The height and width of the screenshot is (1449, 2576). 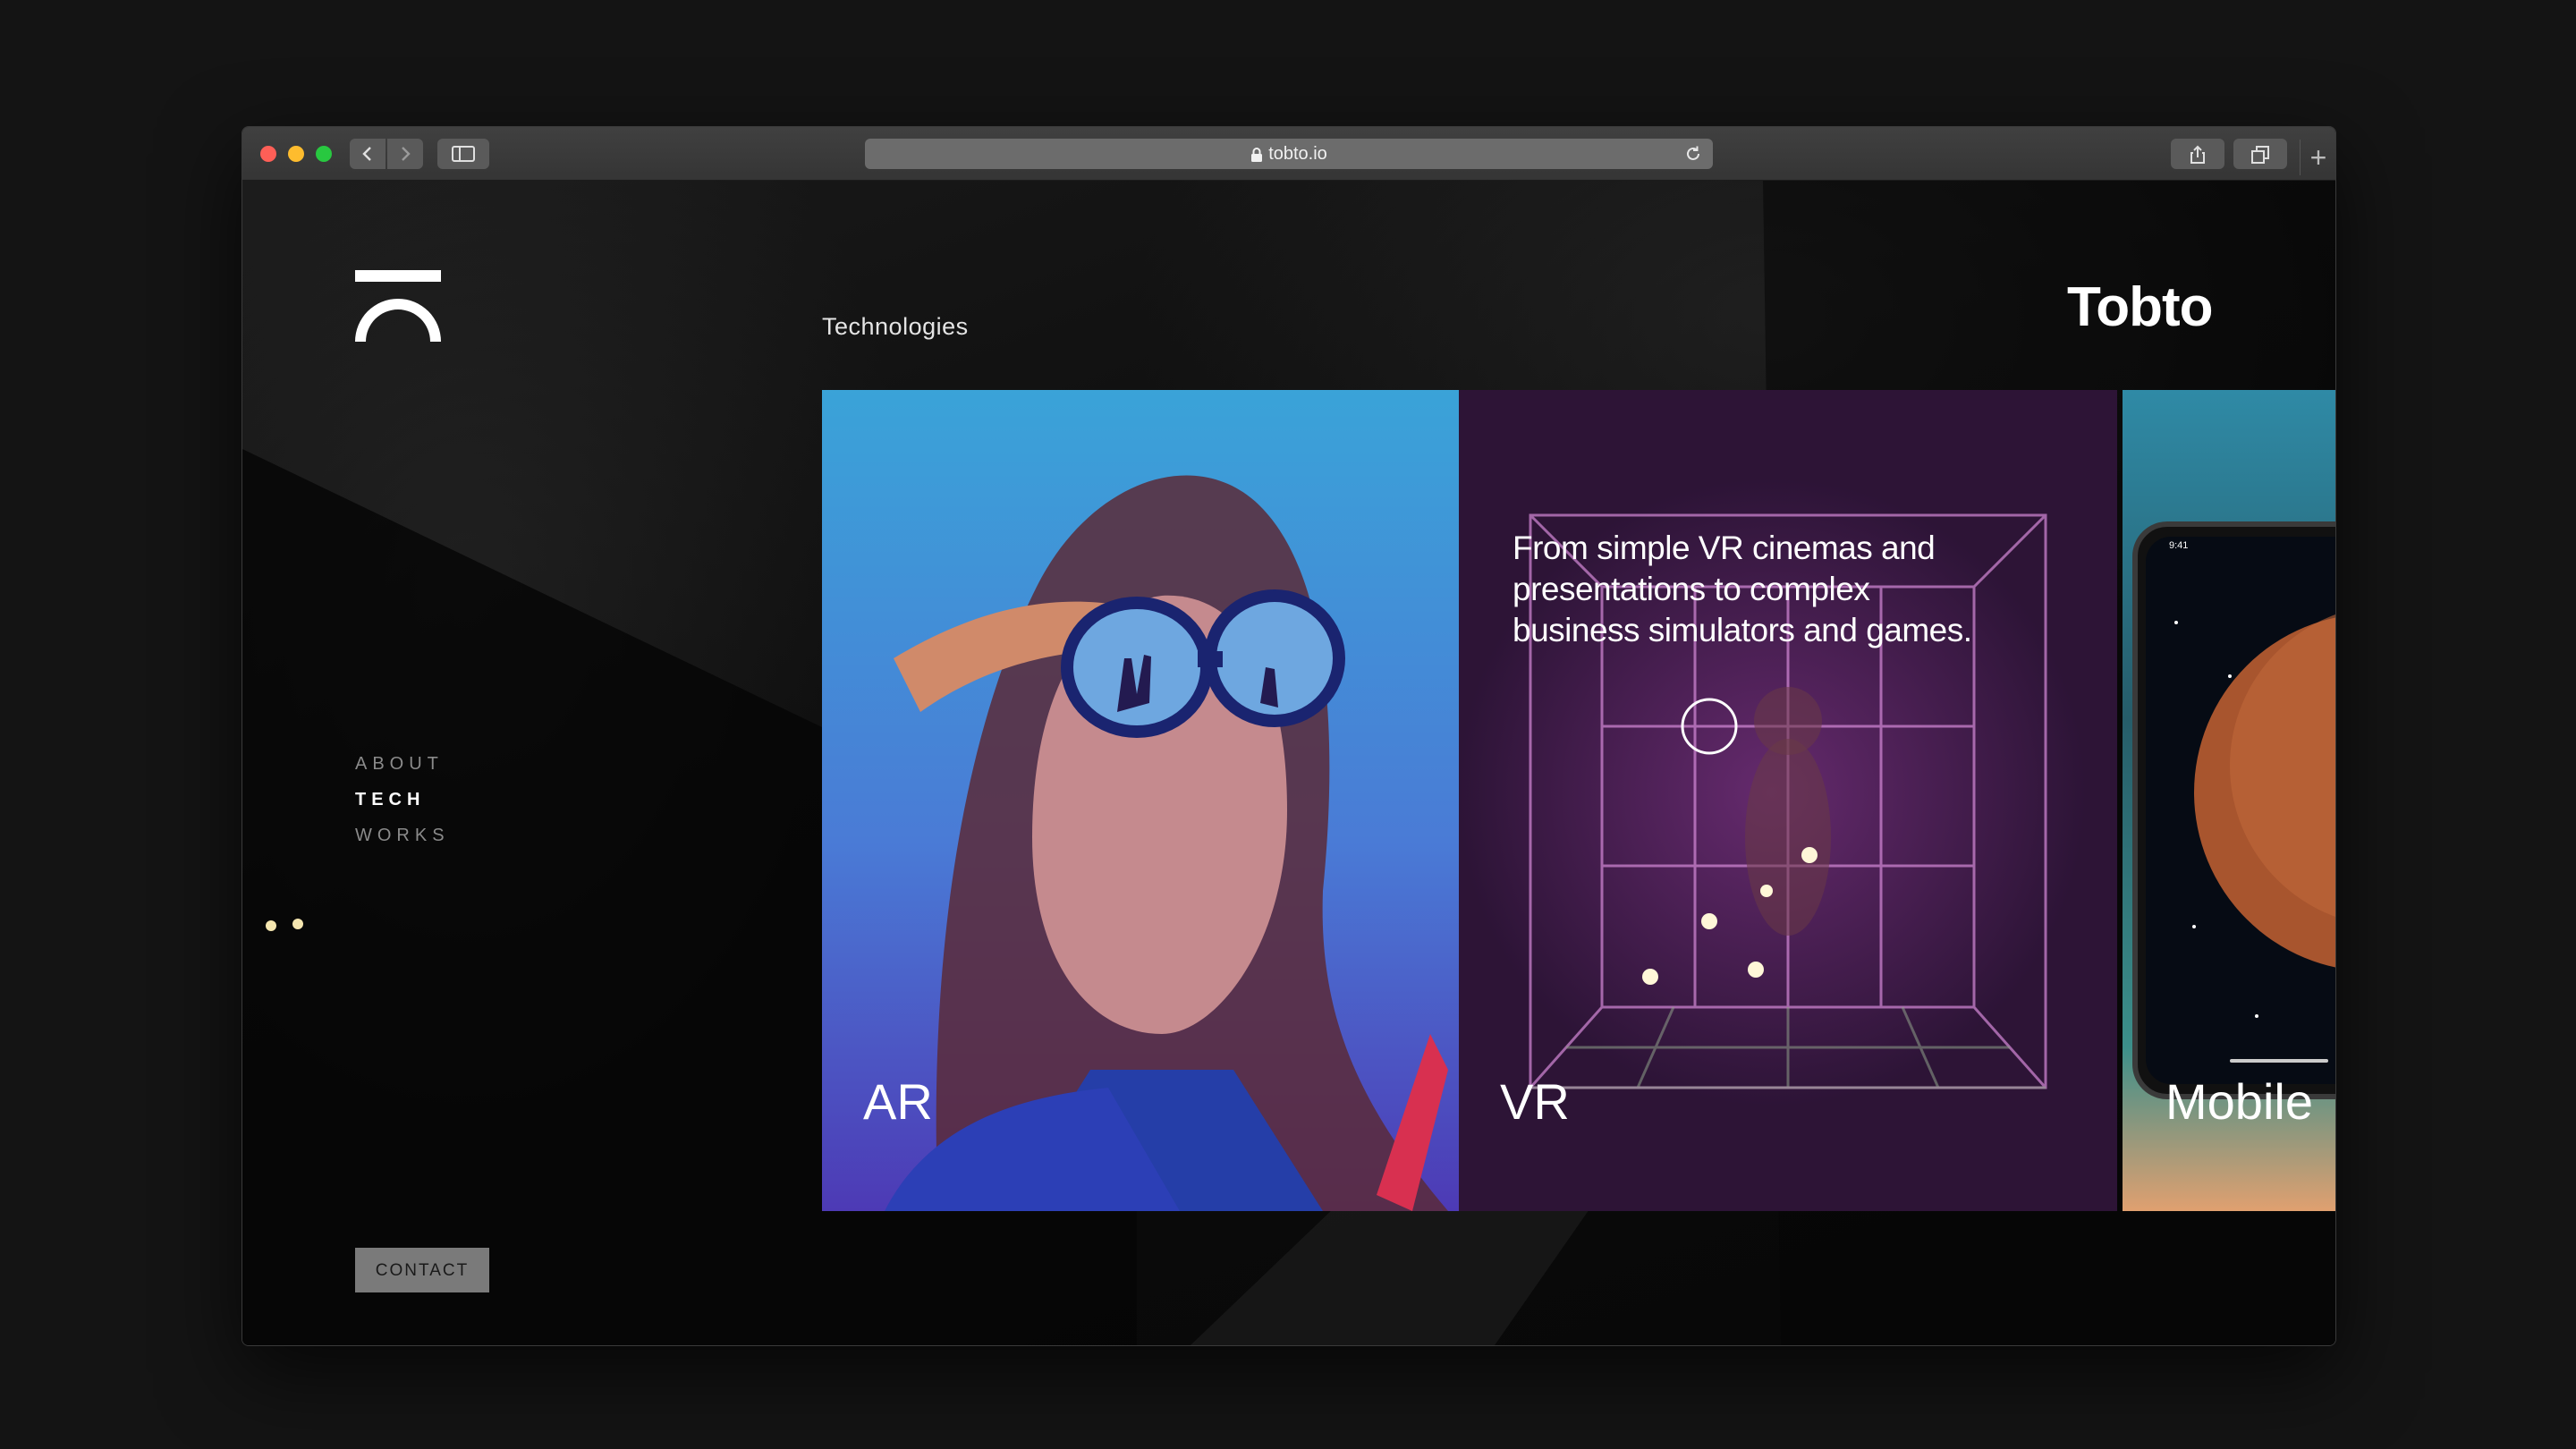 What do you see at coordinates (402, 764) in the screenshot?
I see `nav-item-about: ABOUT` at bounding box center [402, 764].